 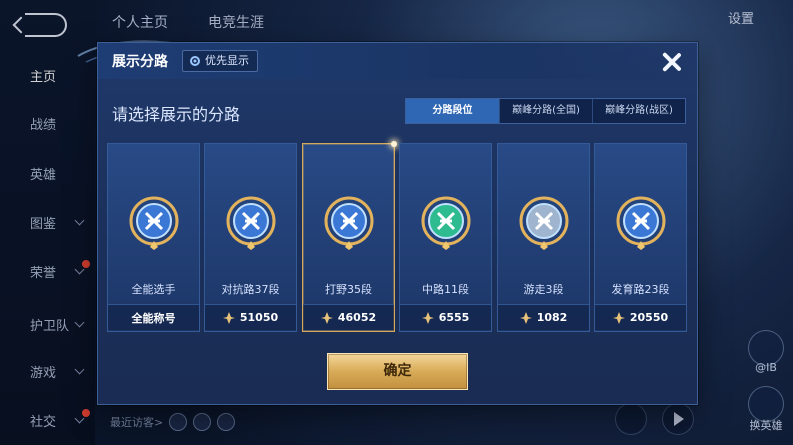 What do you see at coordinates (544, 223) in the screenshot?
I see `roam-emblem-icon` at bounding box center [544, 223].